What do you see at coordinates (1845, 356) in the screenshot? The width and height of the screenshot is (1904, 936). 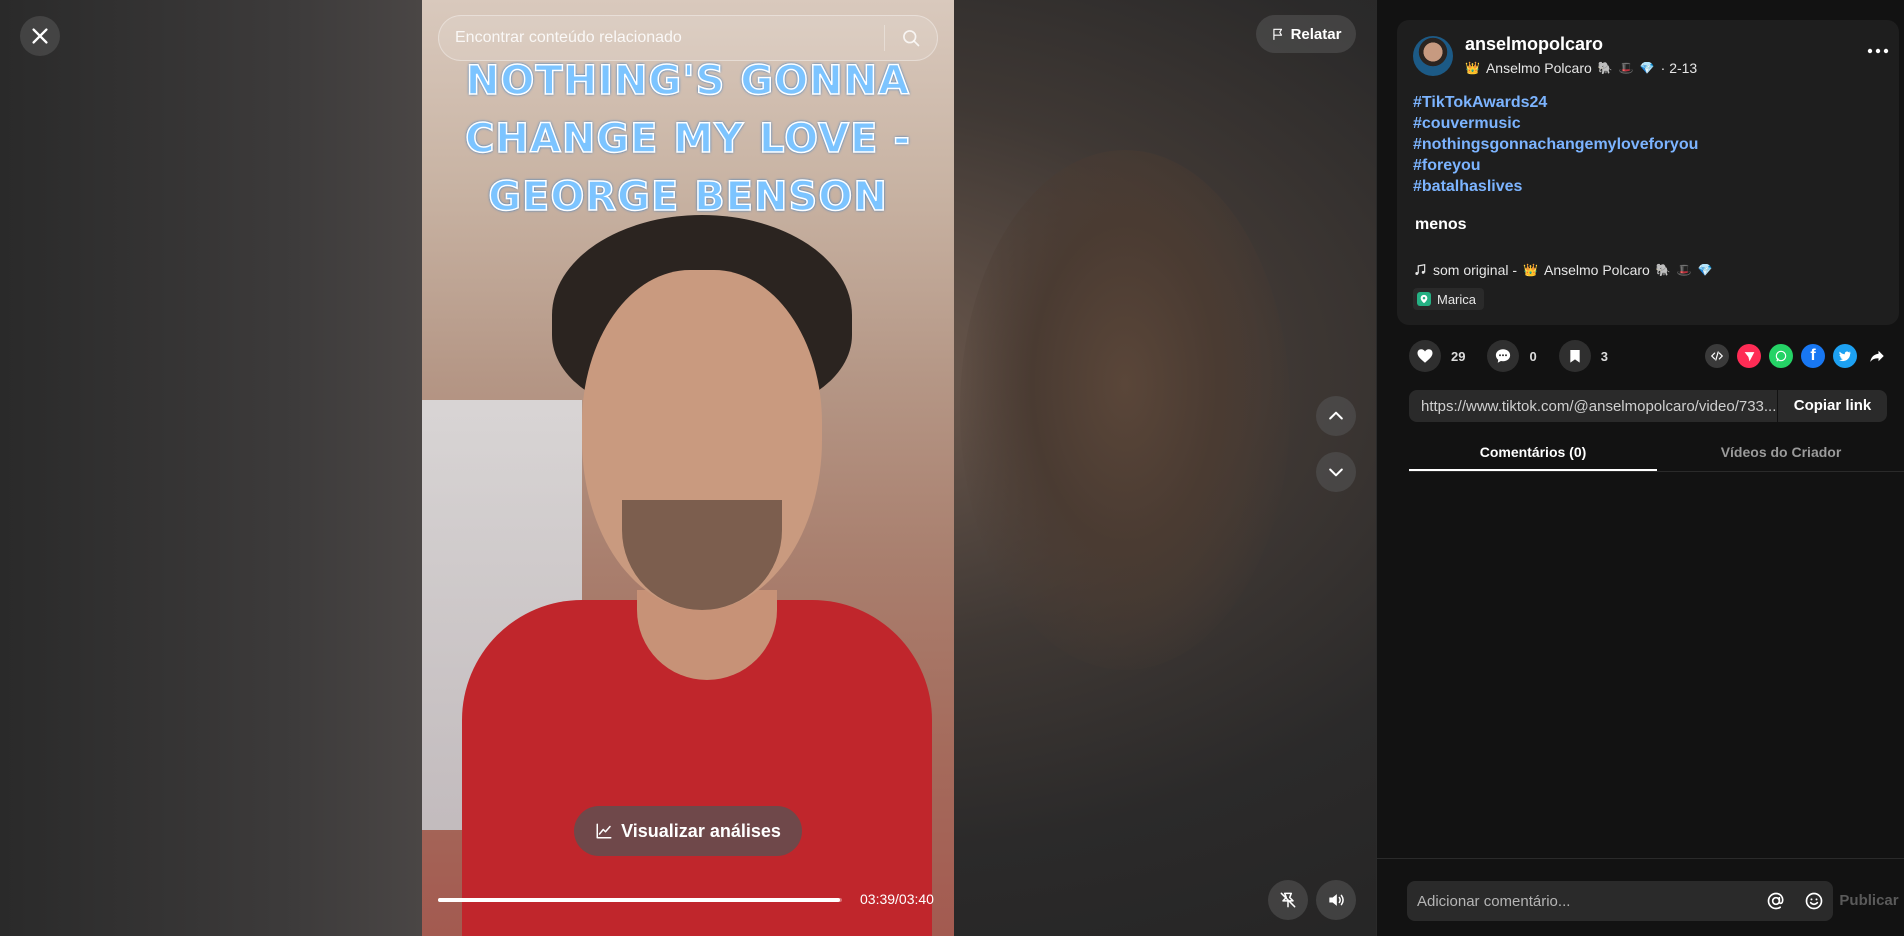 I see `twitter-icon` at bounding box center [1845, 356].